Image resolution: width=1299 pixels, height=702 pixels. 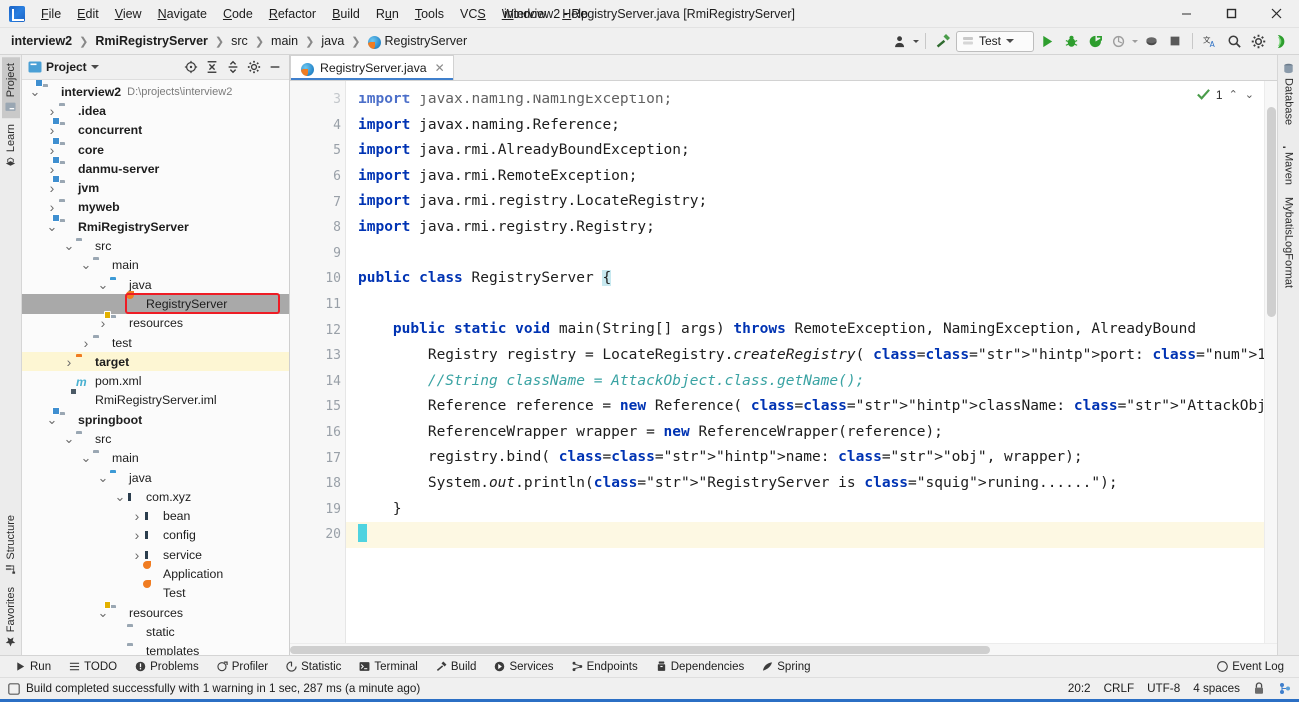 What do you see at coordinates (155, 535) in the screenshot?
I see `tree-node-config: › config` at bounding box center [155, 535].